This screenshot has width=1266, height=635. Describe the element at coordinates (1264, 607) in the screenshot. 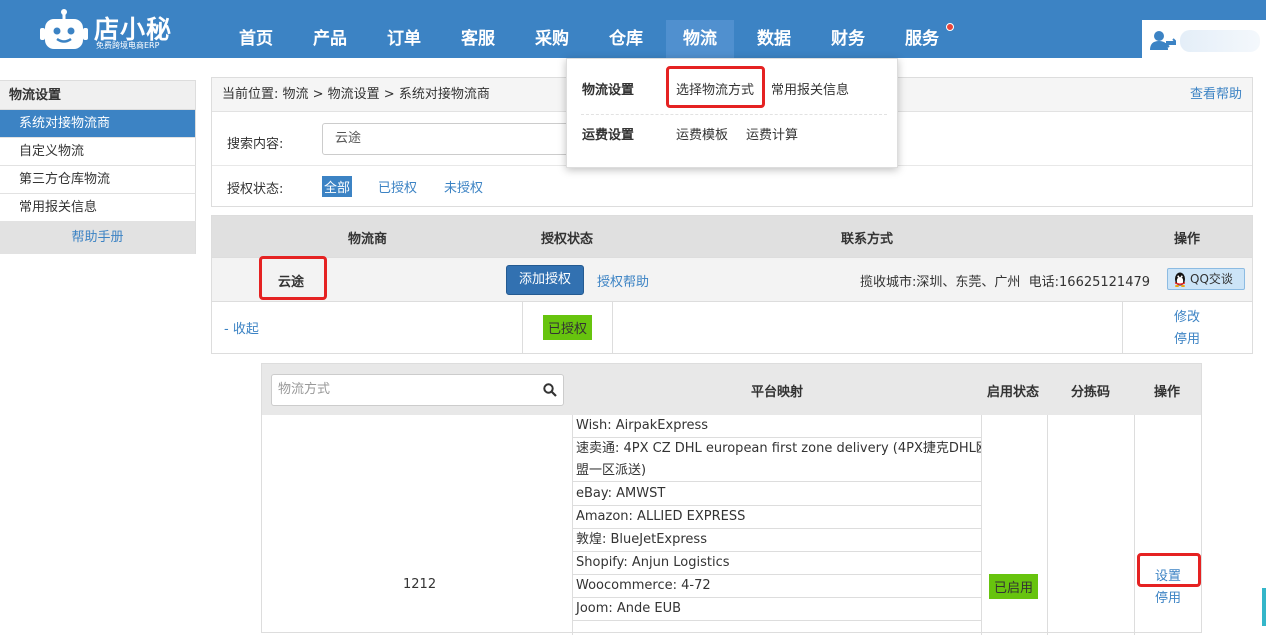

I see `edge-scroll-indicator` at that location.